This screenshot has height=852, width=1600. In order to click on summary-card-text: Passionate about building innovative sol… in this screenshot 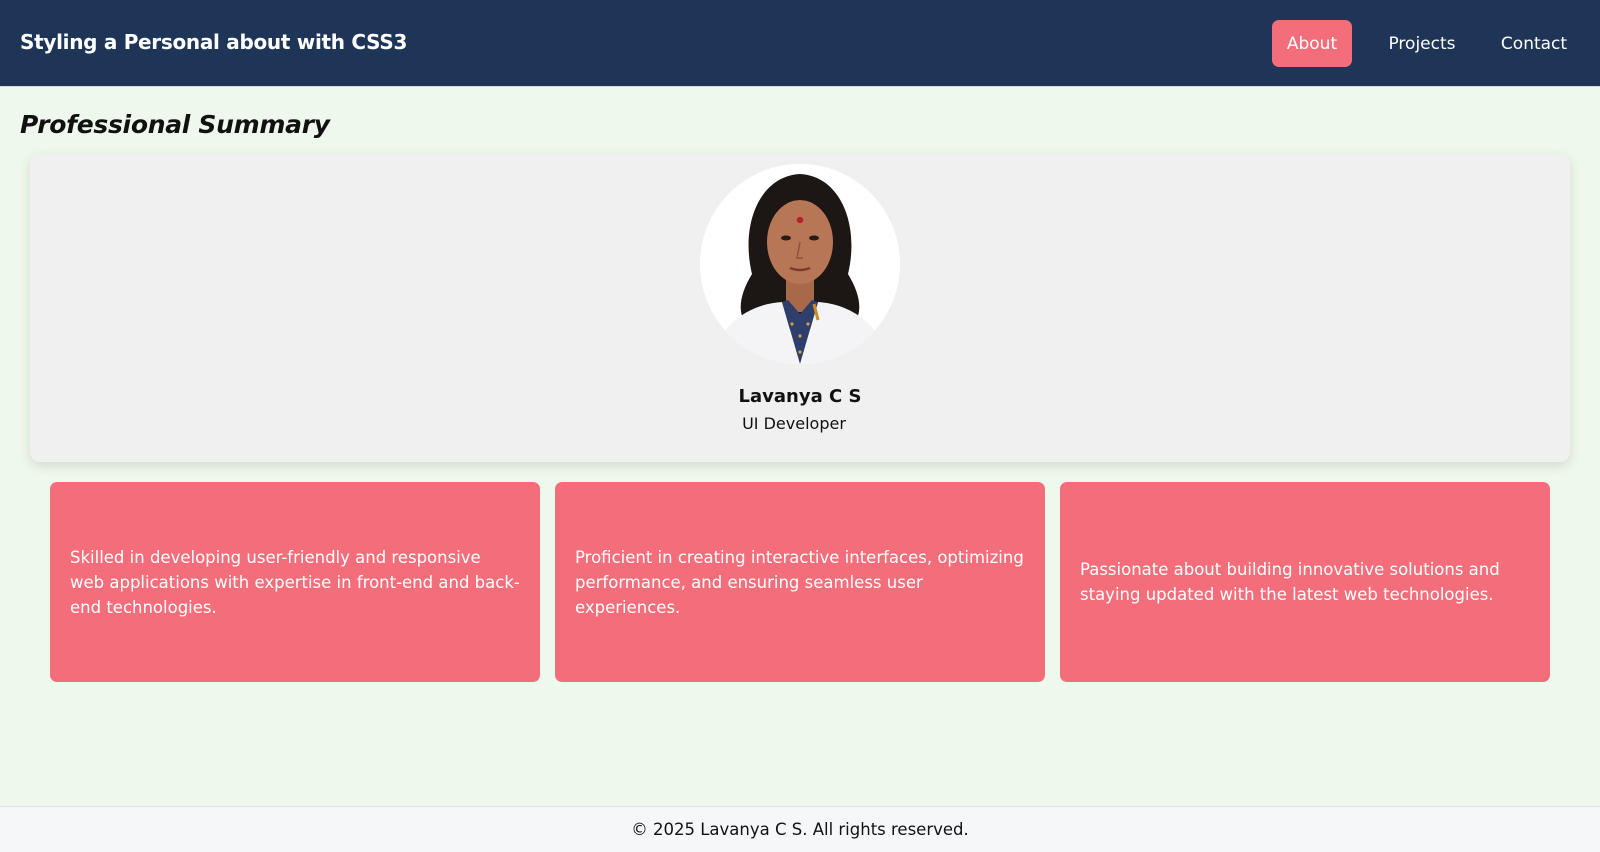, I will do `click(1290, 582)`.